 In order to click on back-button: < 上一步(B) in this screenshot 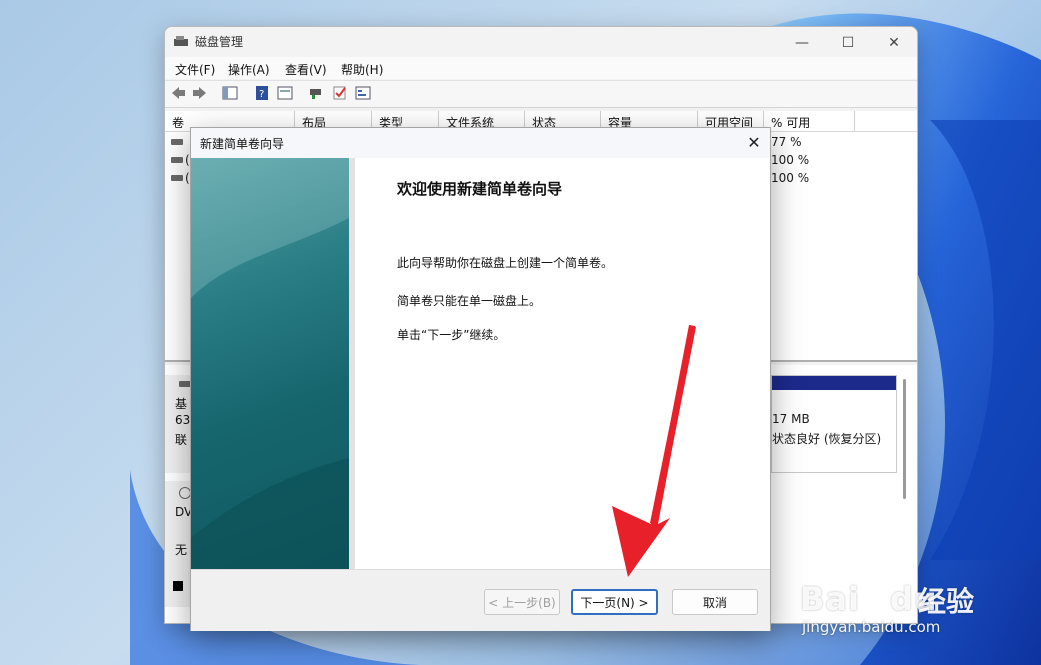, I will do `click(522, 602)`.